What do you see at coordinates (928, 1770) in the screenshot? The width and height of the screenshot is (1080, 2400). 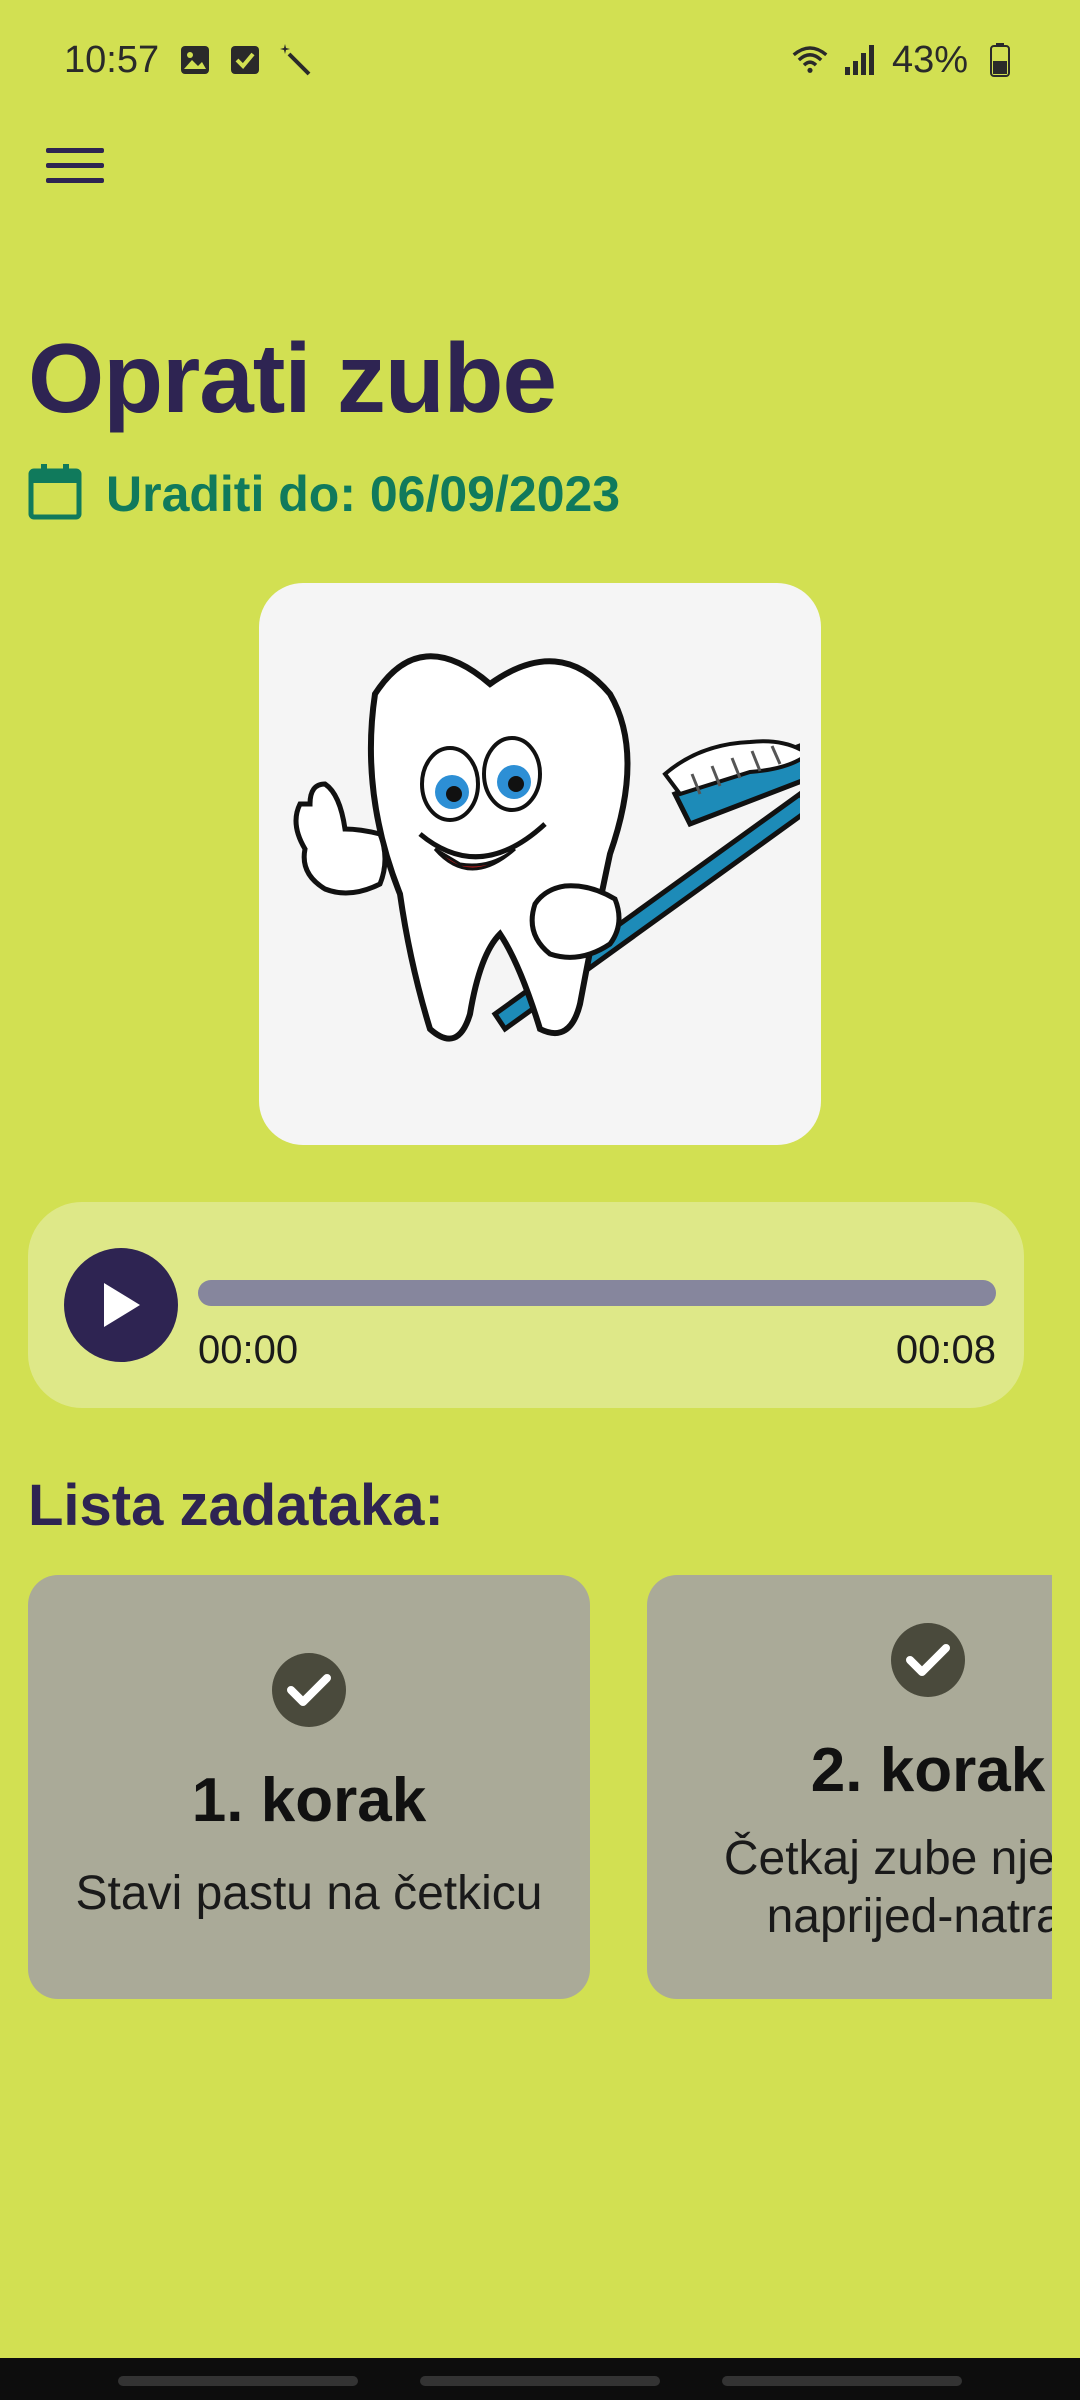 I see `step-number: 2. korak` at bounding box center [928, 1770].